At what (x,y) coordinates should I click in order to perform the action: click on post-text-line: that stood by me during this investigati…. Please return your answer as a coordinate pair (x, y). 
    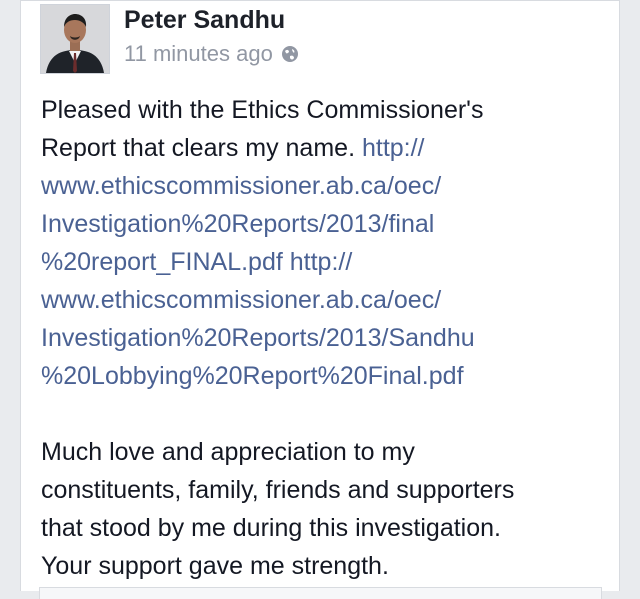
    Looking at the image, I should click on (271, 528).